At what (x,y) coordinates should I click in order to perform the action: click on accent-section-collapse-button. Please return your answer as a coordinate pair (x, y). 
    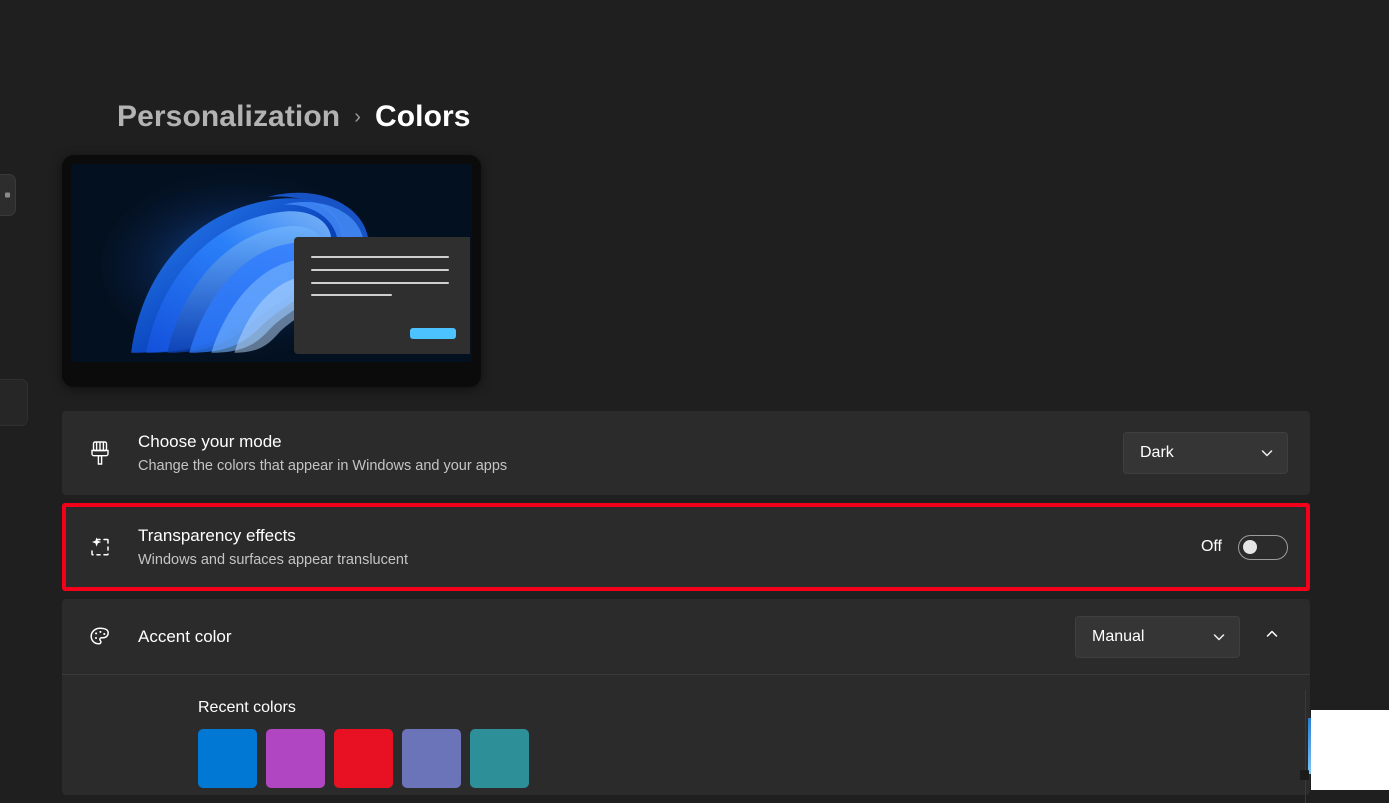
    Looking at the image, I should click on (1272, 637).